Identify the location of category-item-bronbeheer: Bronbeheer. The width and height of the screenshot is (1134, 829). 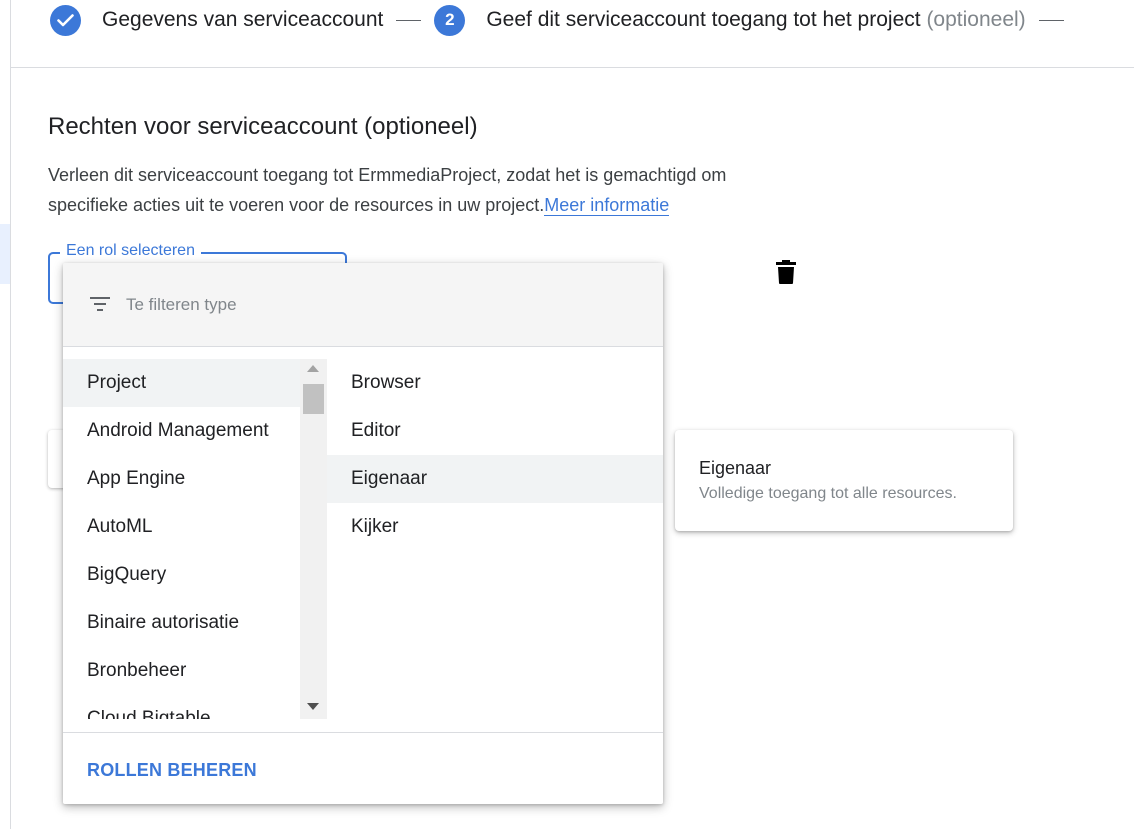
(181, 671).